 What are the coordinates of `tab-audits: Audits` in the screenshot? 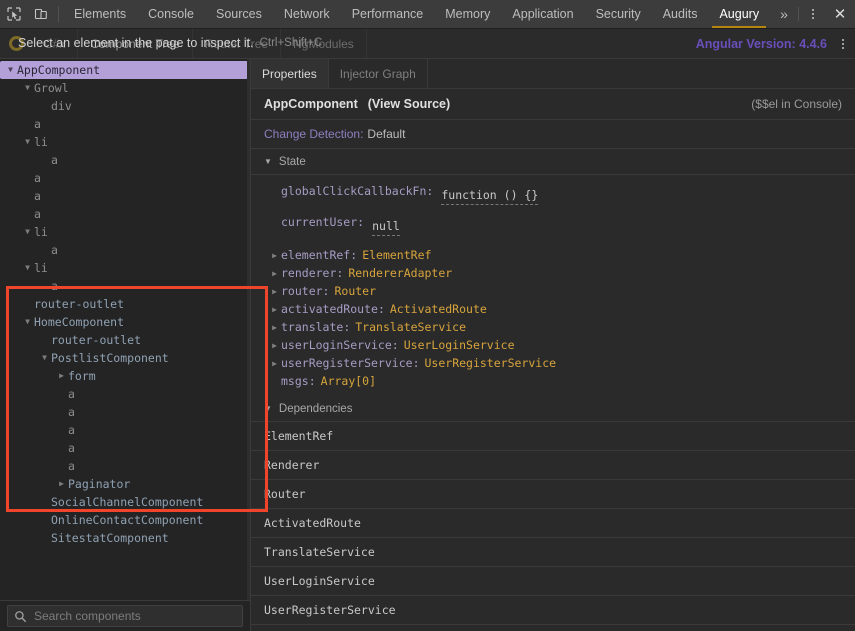 It's located at (680, 14).